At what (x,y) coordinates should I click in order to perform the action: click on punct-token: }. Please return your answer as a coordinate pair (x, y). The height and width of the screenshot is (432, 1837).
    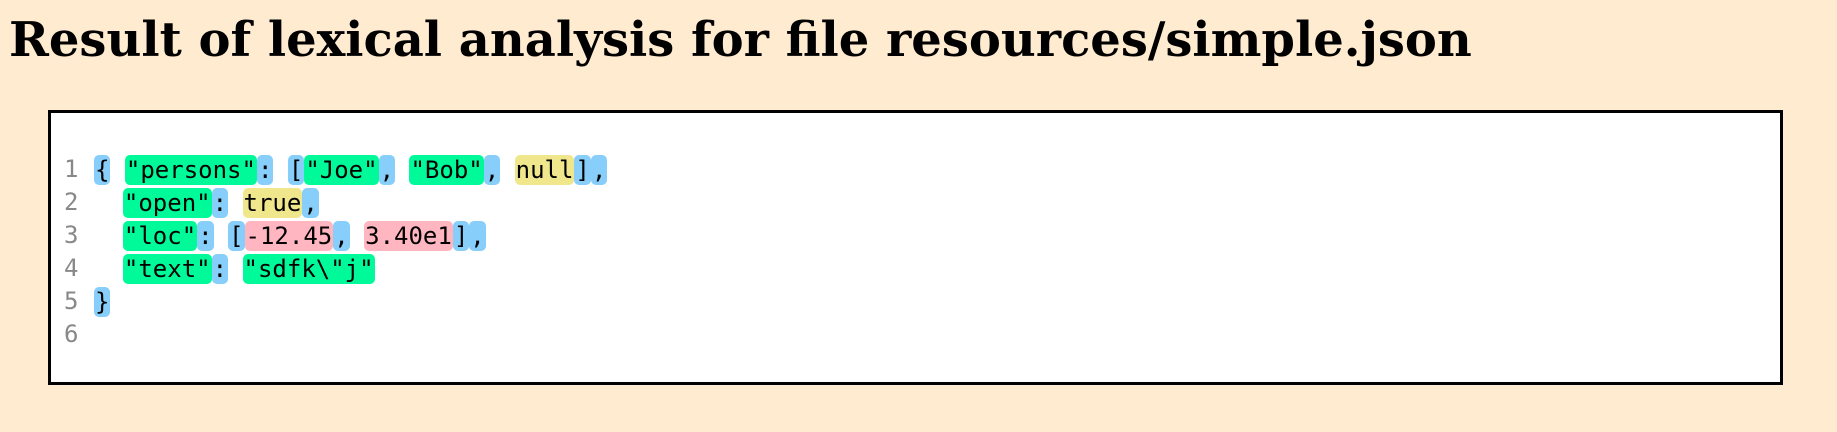
    Looking at the image, I should click on (102, 301).